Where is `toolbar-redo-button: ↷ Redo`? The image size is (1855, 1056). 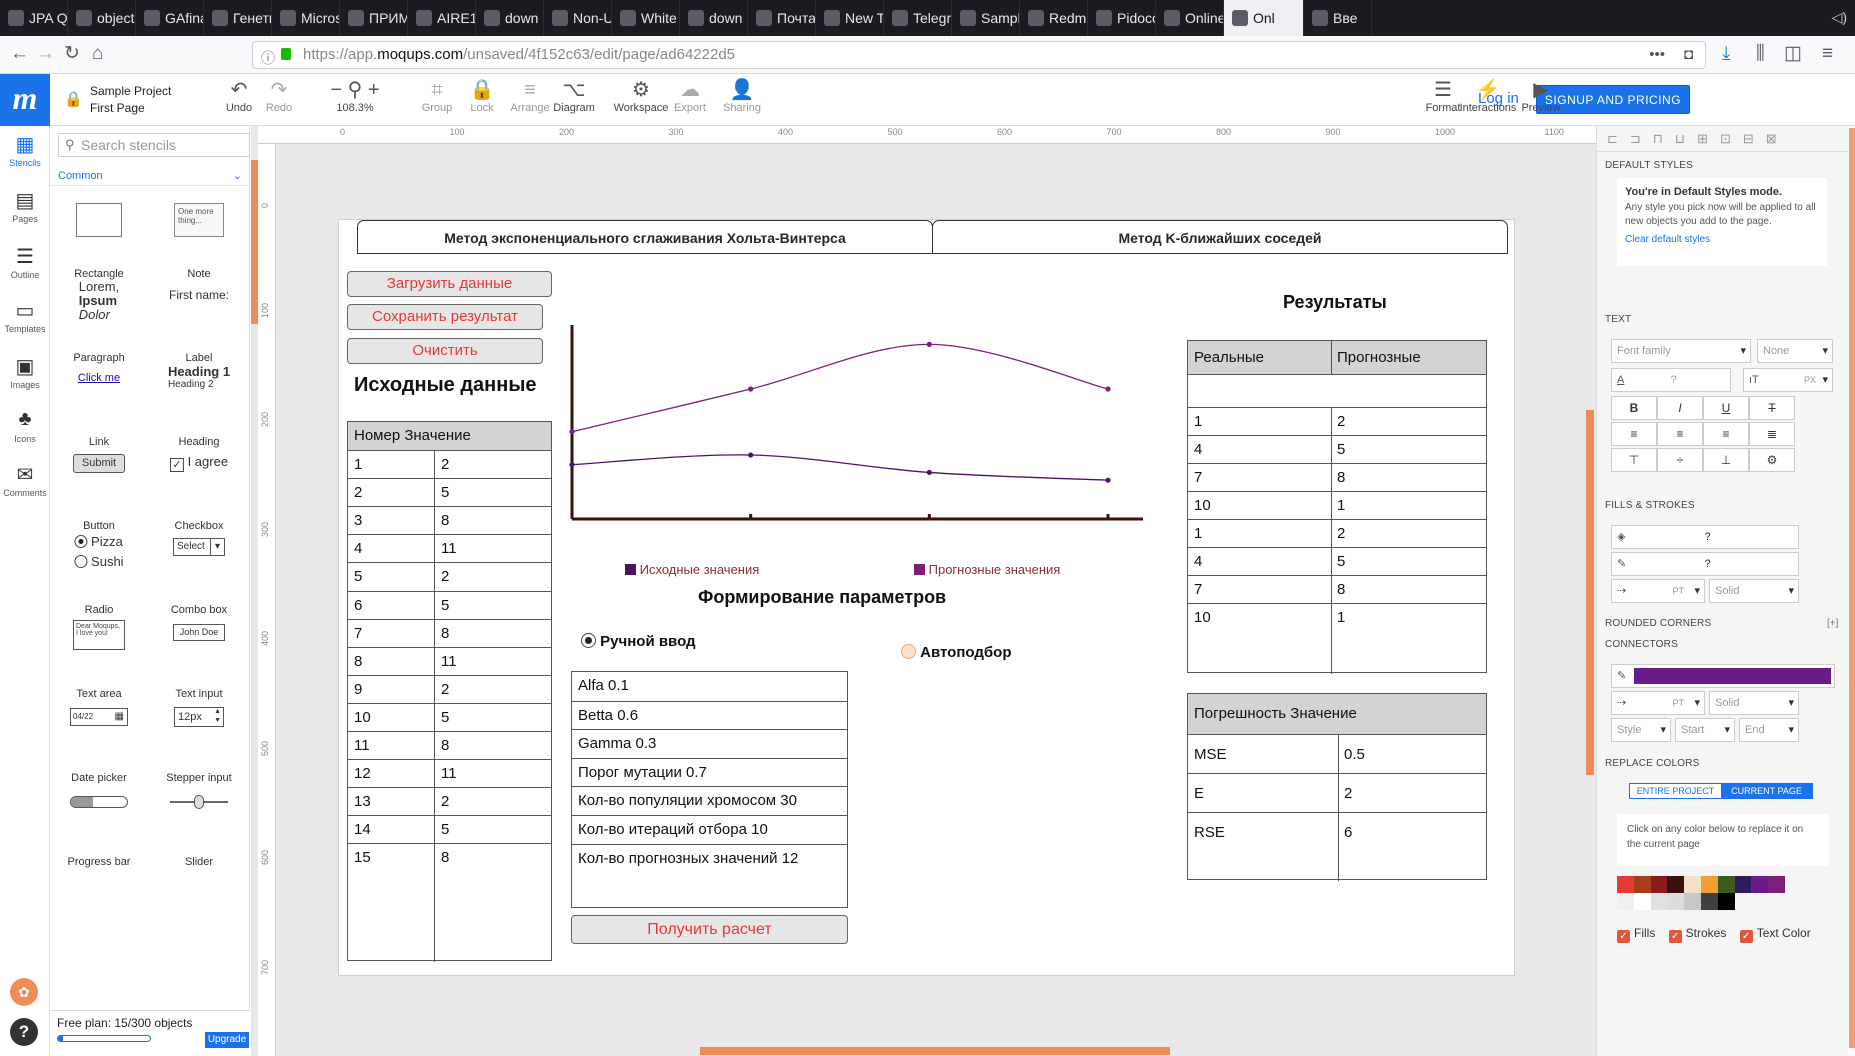
toolbar-redo-button: ↷ Redo is located at coordinates (279, 96).